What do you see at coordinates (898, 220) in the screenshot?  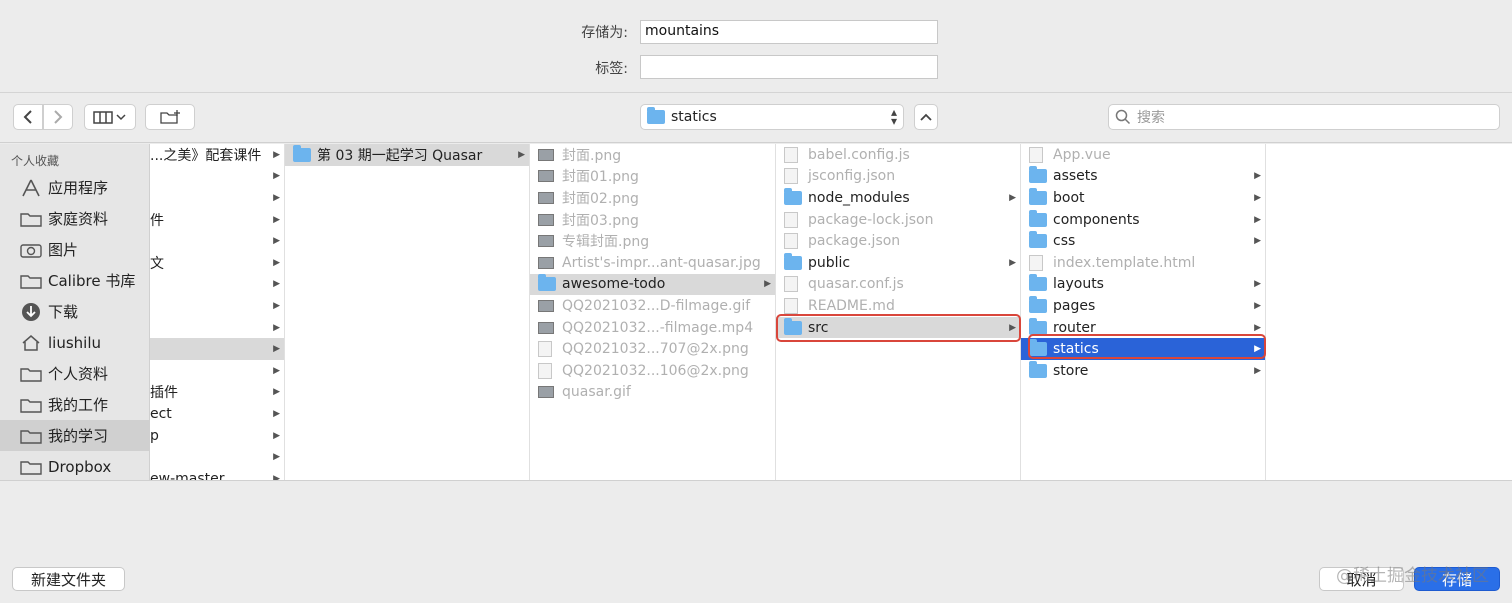 I see `file-row: package-lock.json` at bounding box center [898, 220].